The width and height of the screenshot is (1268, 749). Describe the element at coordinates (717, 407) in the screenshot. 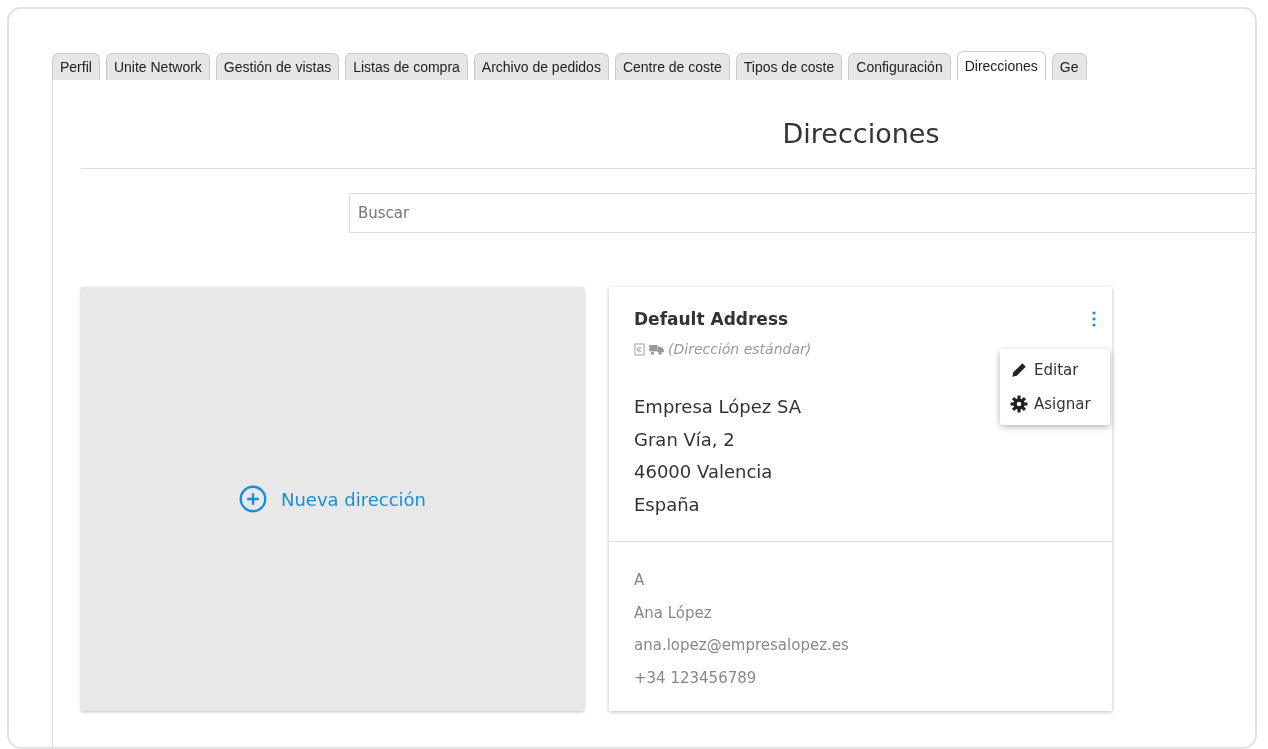

I see `address-line: Empresa López SA` at that location.